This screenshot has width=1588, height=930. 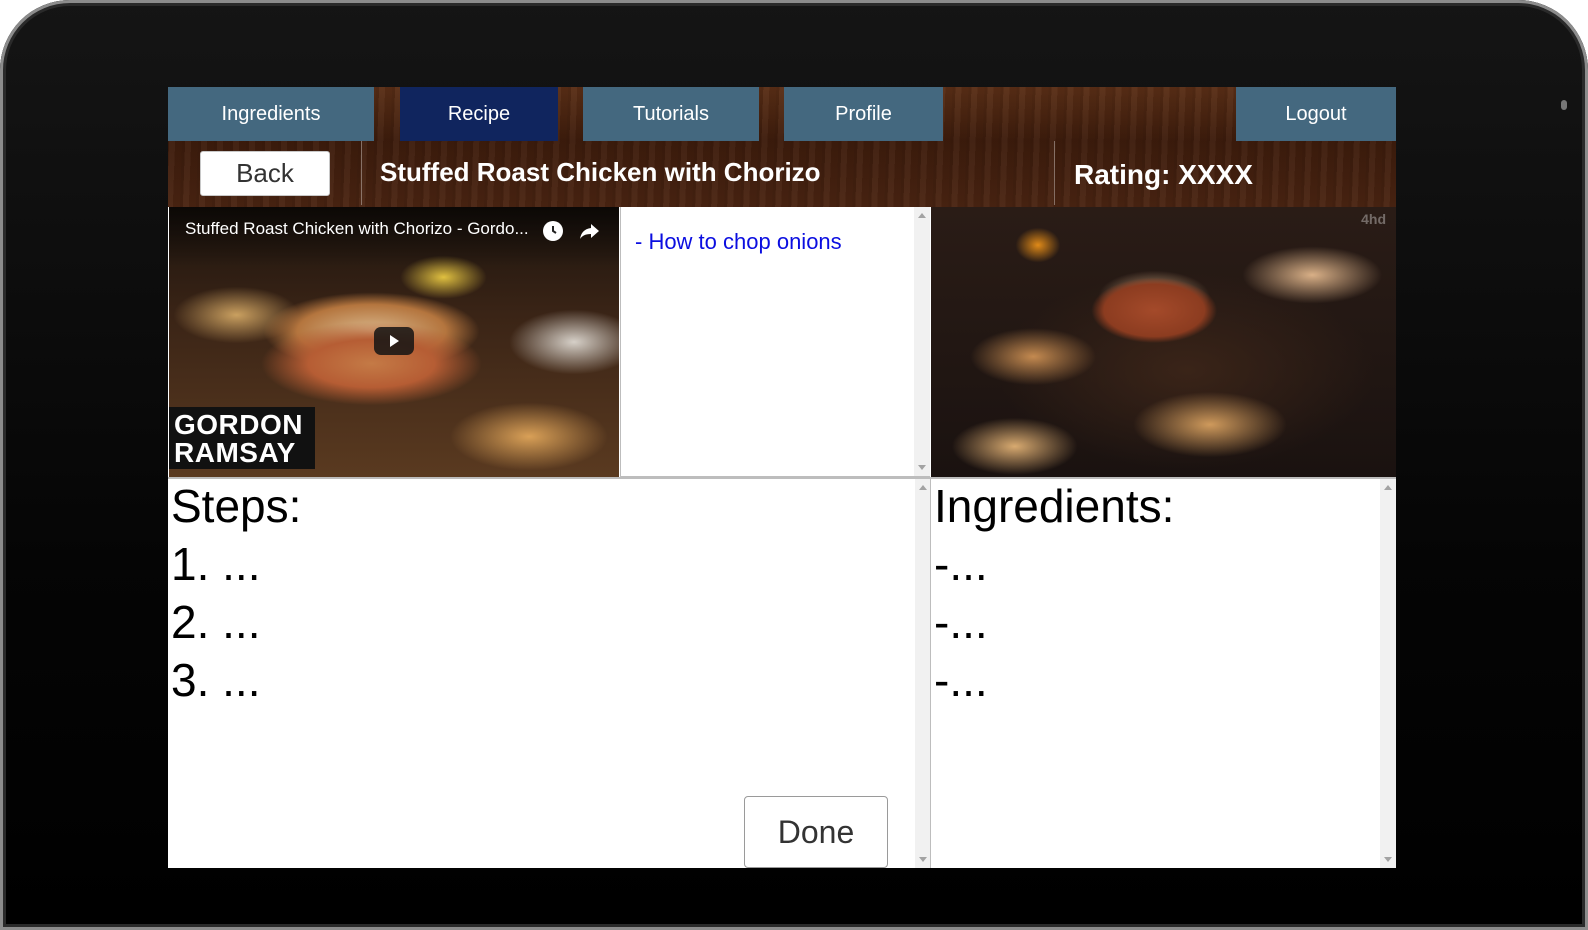 What do you see at coordinates (671, 114) in the screenshot?
I see `tab-tutorials: Tutorials` at bounding box center [671, 114].